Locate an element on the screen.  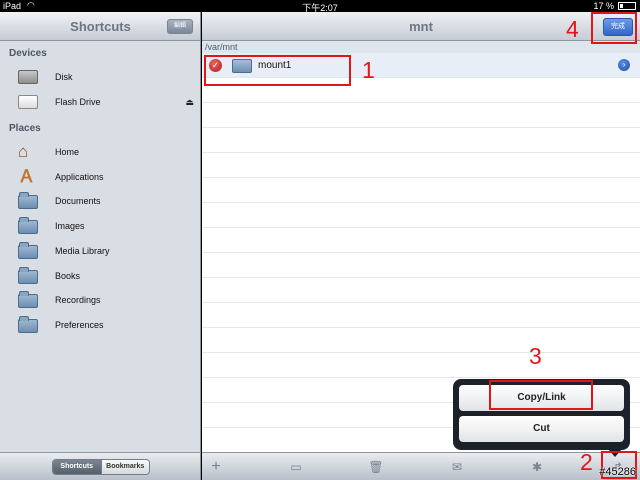
applications-icon: Ａ is located at coordinates (26, 176).